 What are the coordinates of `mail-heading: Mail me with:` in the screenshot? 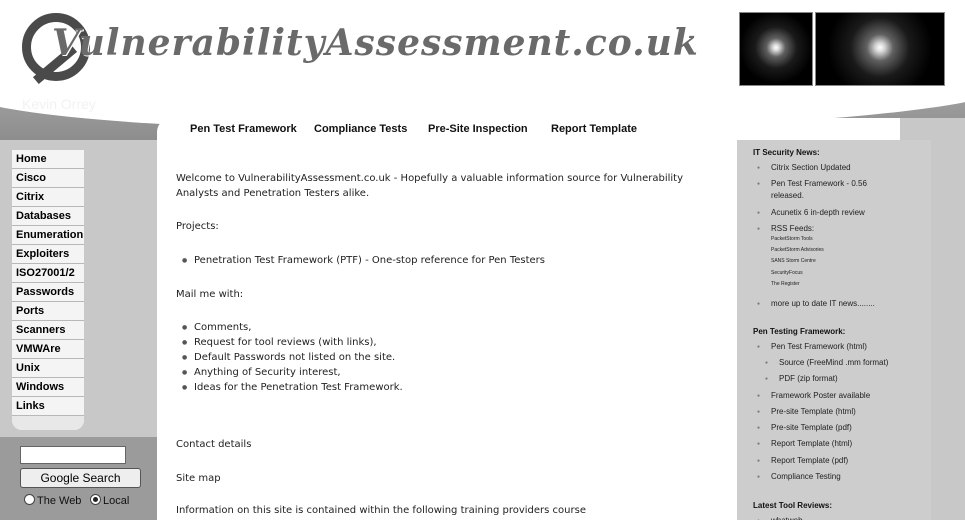 It's located at (210, 294).